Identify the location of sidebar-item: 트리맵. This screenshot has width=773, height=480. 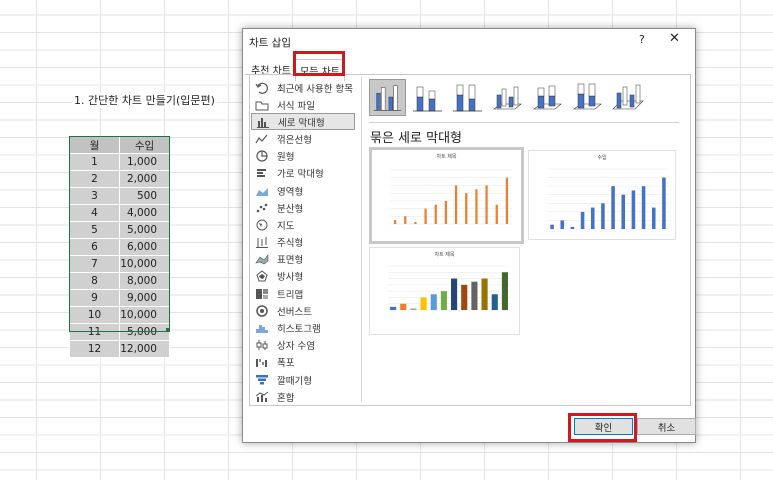
(303, 293).